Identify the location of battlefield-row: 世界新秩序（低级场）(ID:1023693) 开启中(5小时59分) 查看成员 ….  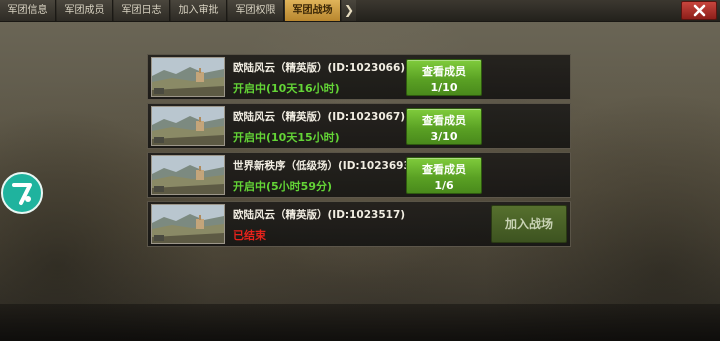
(359, 175).